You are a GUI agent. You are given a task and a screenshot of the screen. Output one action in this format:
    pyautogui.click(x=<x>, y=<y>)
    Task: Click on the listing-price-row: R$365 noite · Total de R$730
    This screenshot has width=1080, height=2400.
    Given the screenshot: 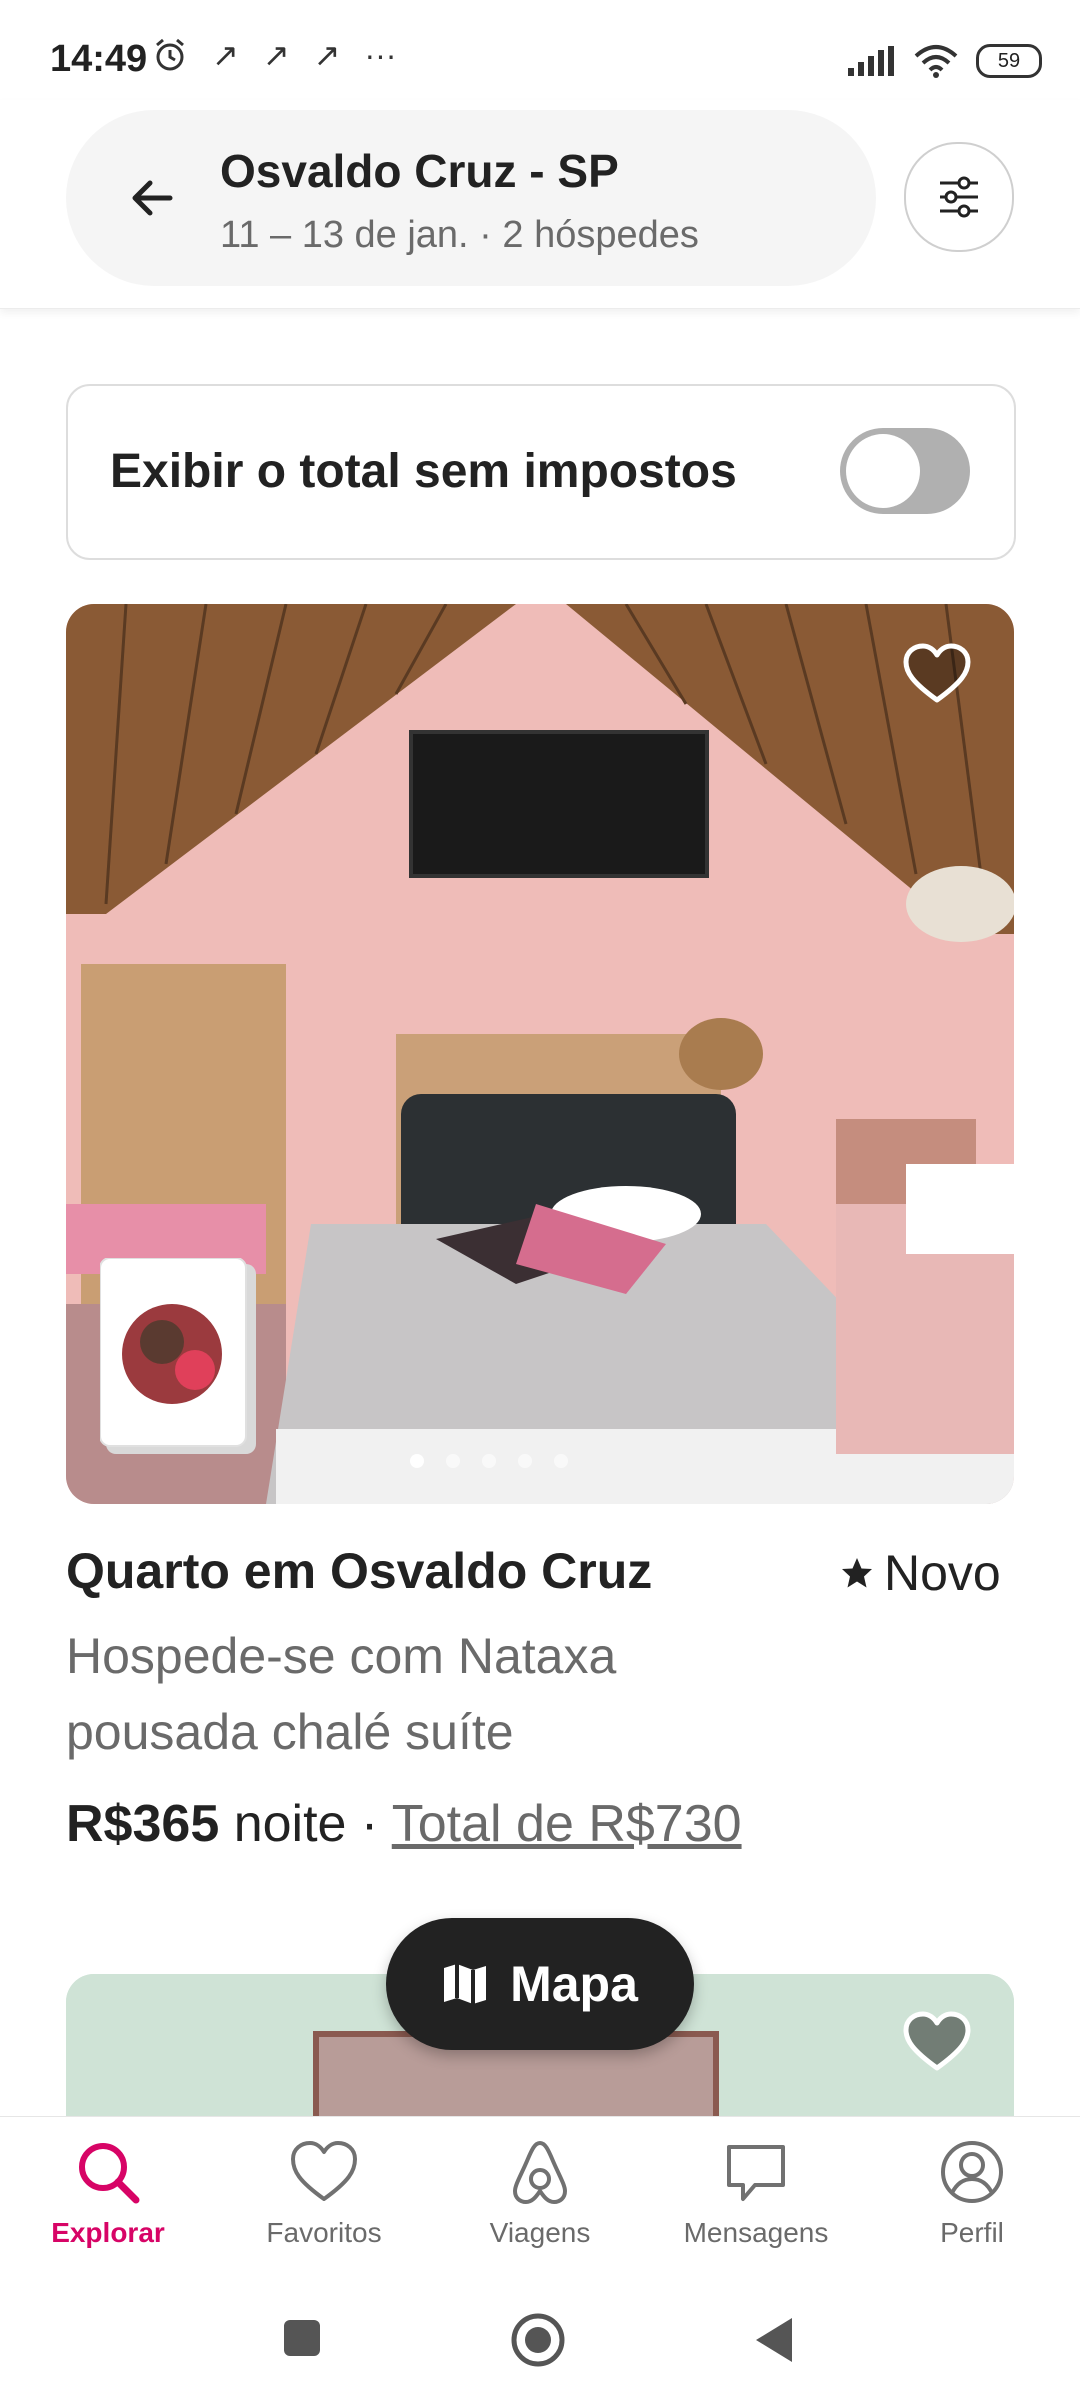 What is the action you would take?
    pyautogui.click(x=404, y=1824)
    